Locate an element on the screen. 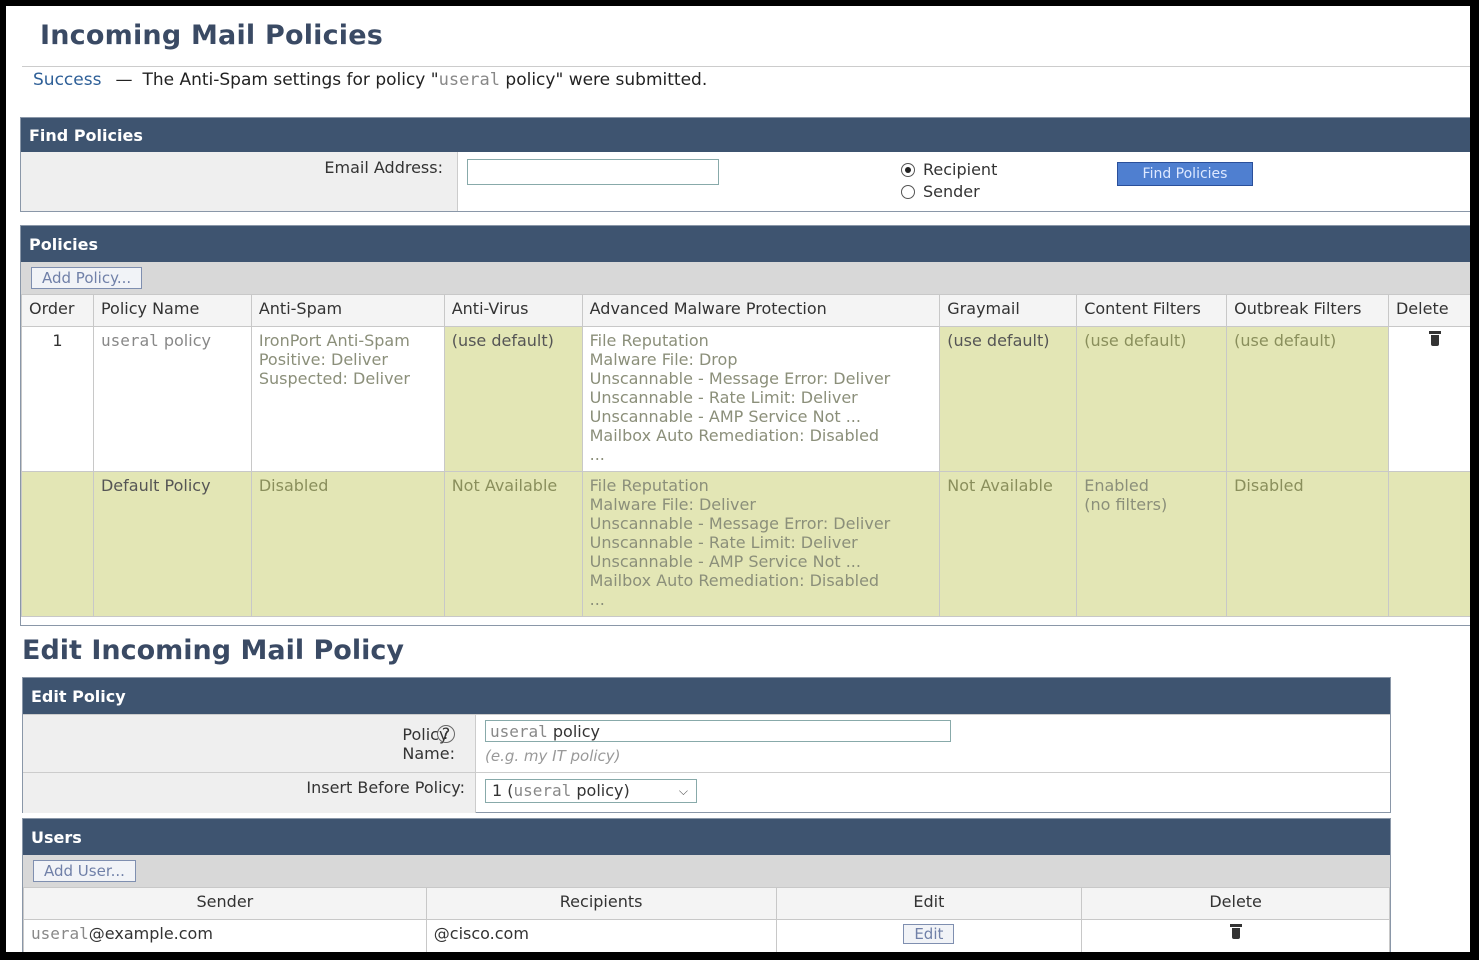 Image resolution: width=1479 pixels, height=960 pixels. row-policy-name-link: Default Policy is located at coordinates (172, 544).